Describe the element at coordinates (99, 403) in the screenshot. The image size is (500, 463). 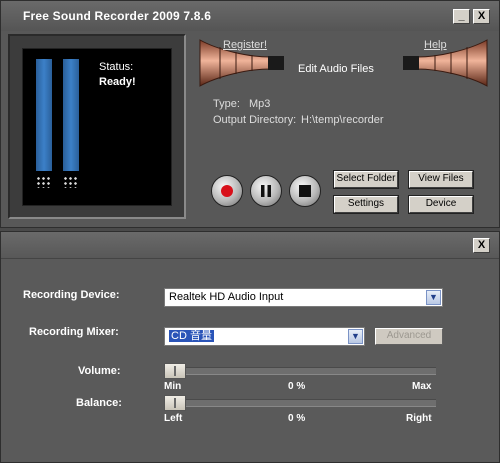
I see `balance-label: Balance:` at that location.